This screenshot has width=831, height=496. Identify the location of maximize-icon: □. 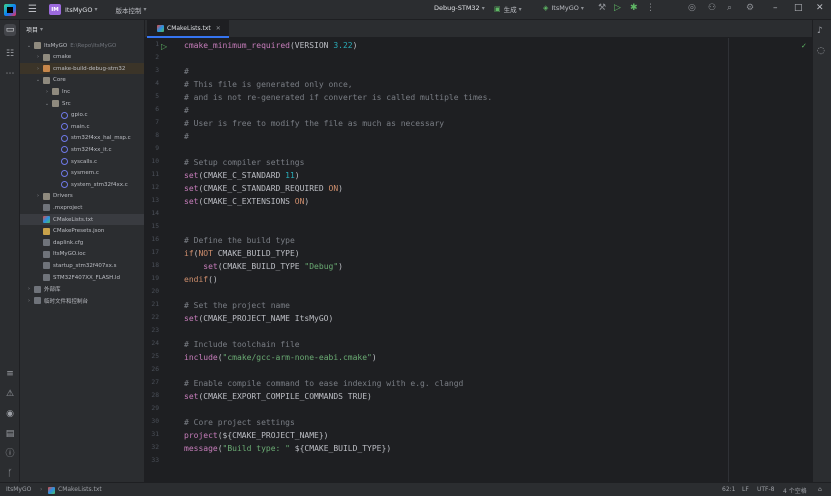
(798, 8).